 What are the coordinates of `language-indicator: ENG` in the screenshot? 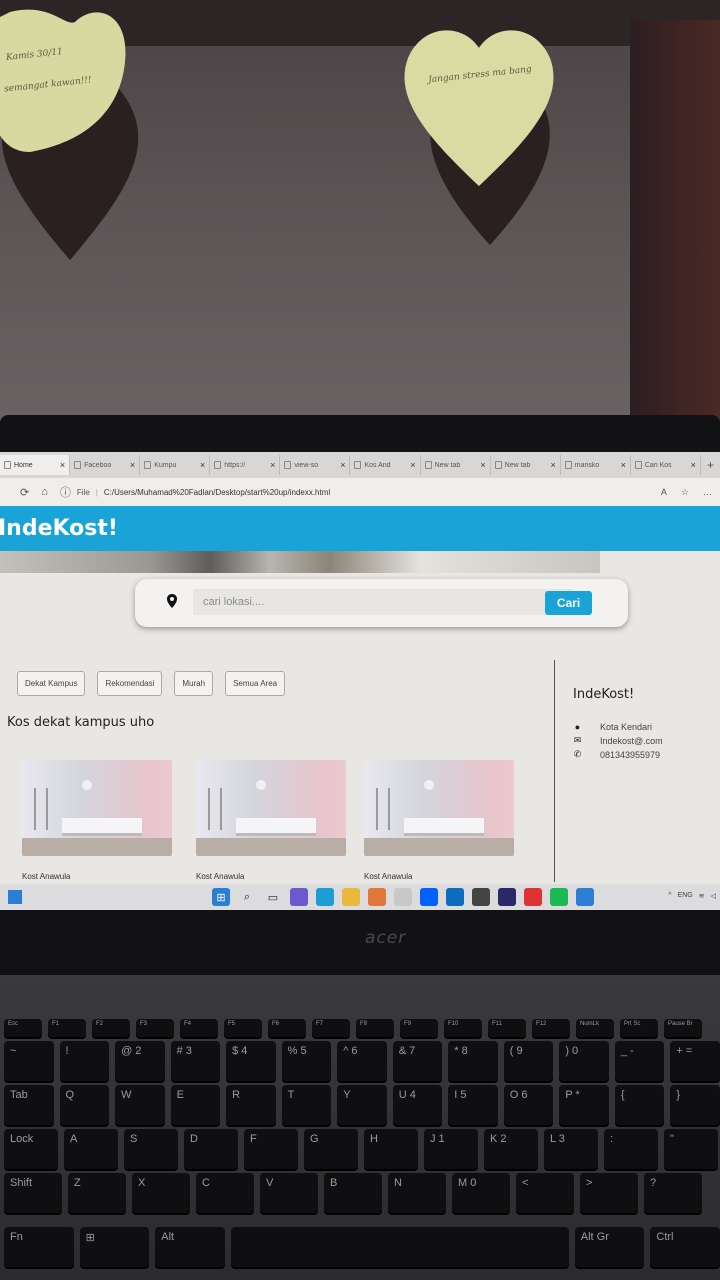 It's located at (685, 896).